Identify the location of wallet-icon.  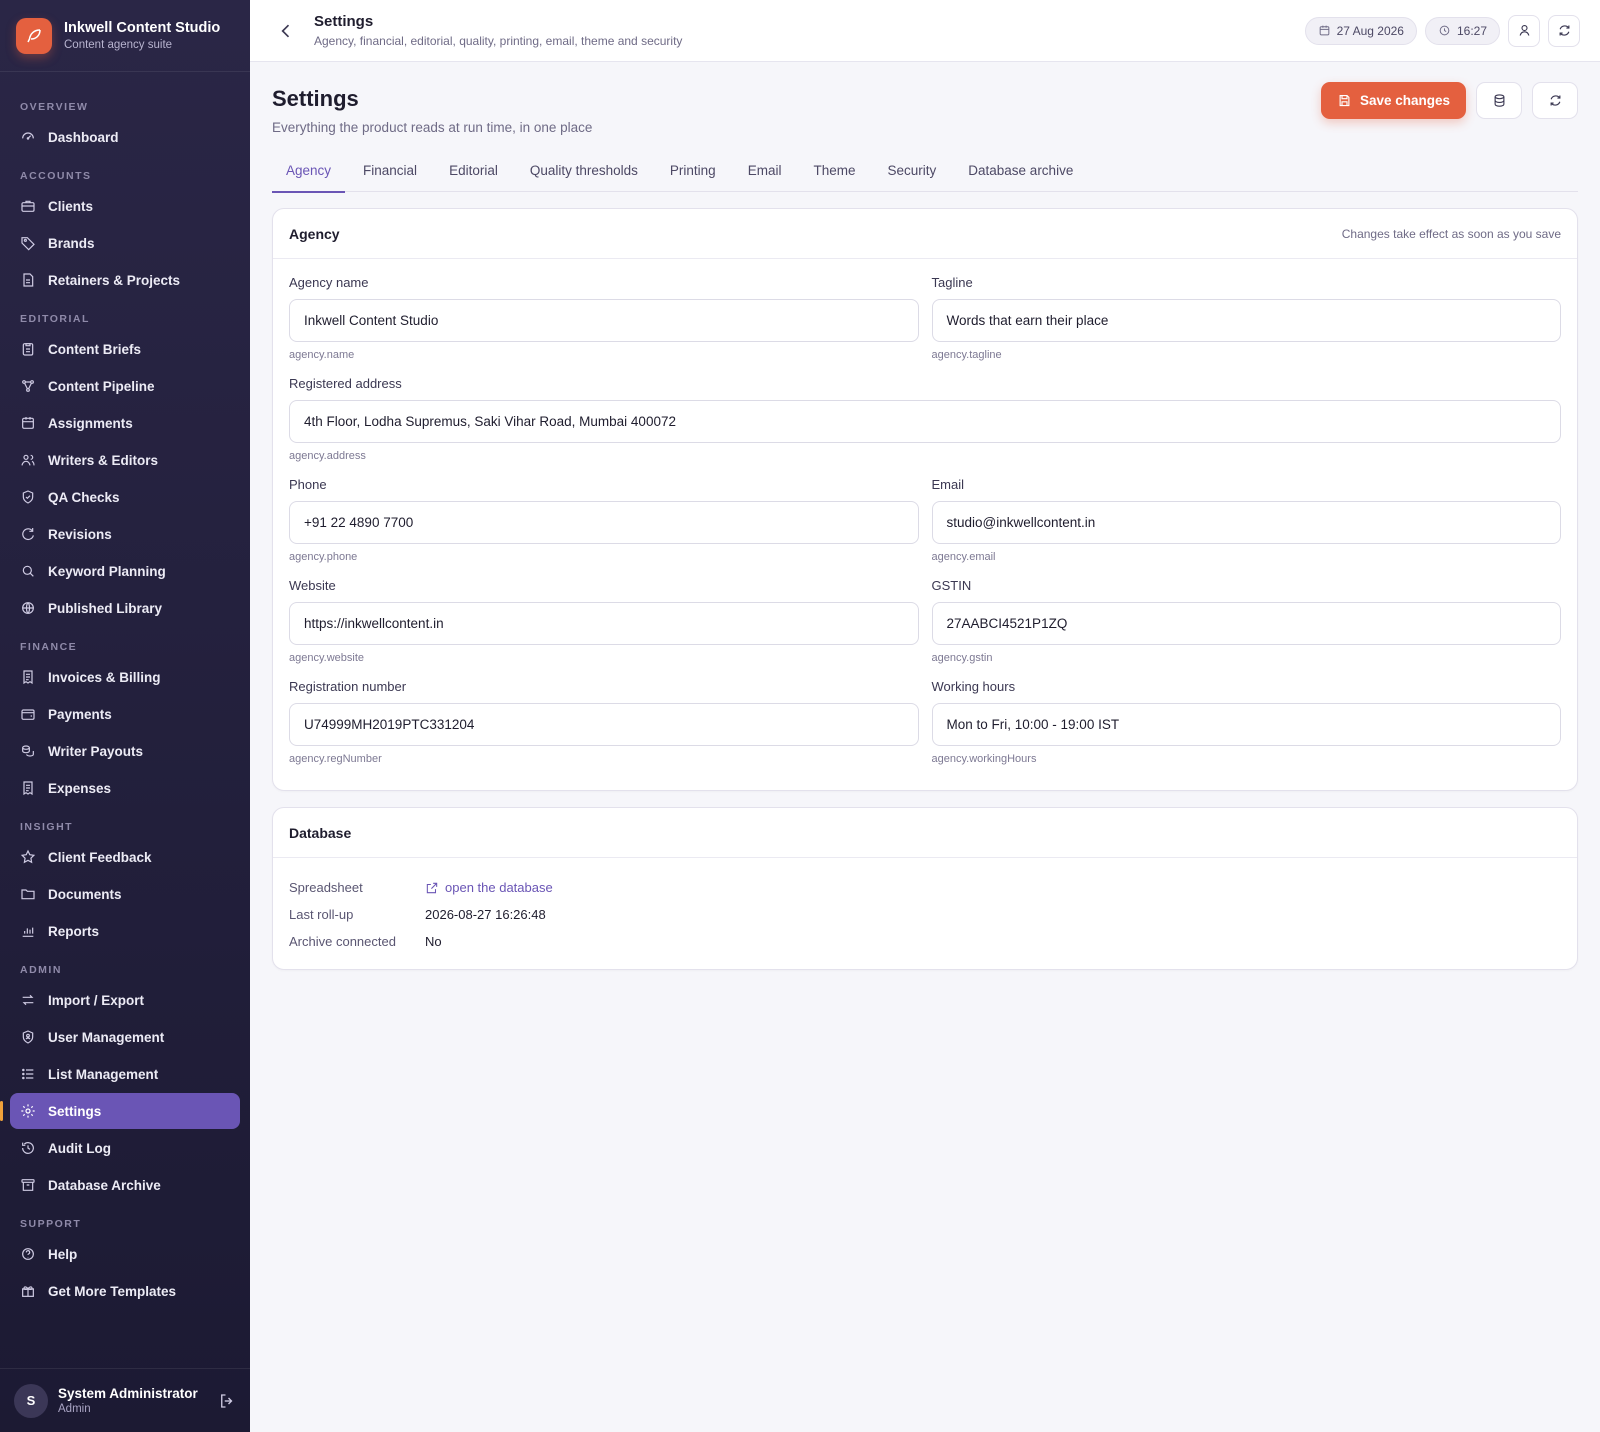
(28, 714).